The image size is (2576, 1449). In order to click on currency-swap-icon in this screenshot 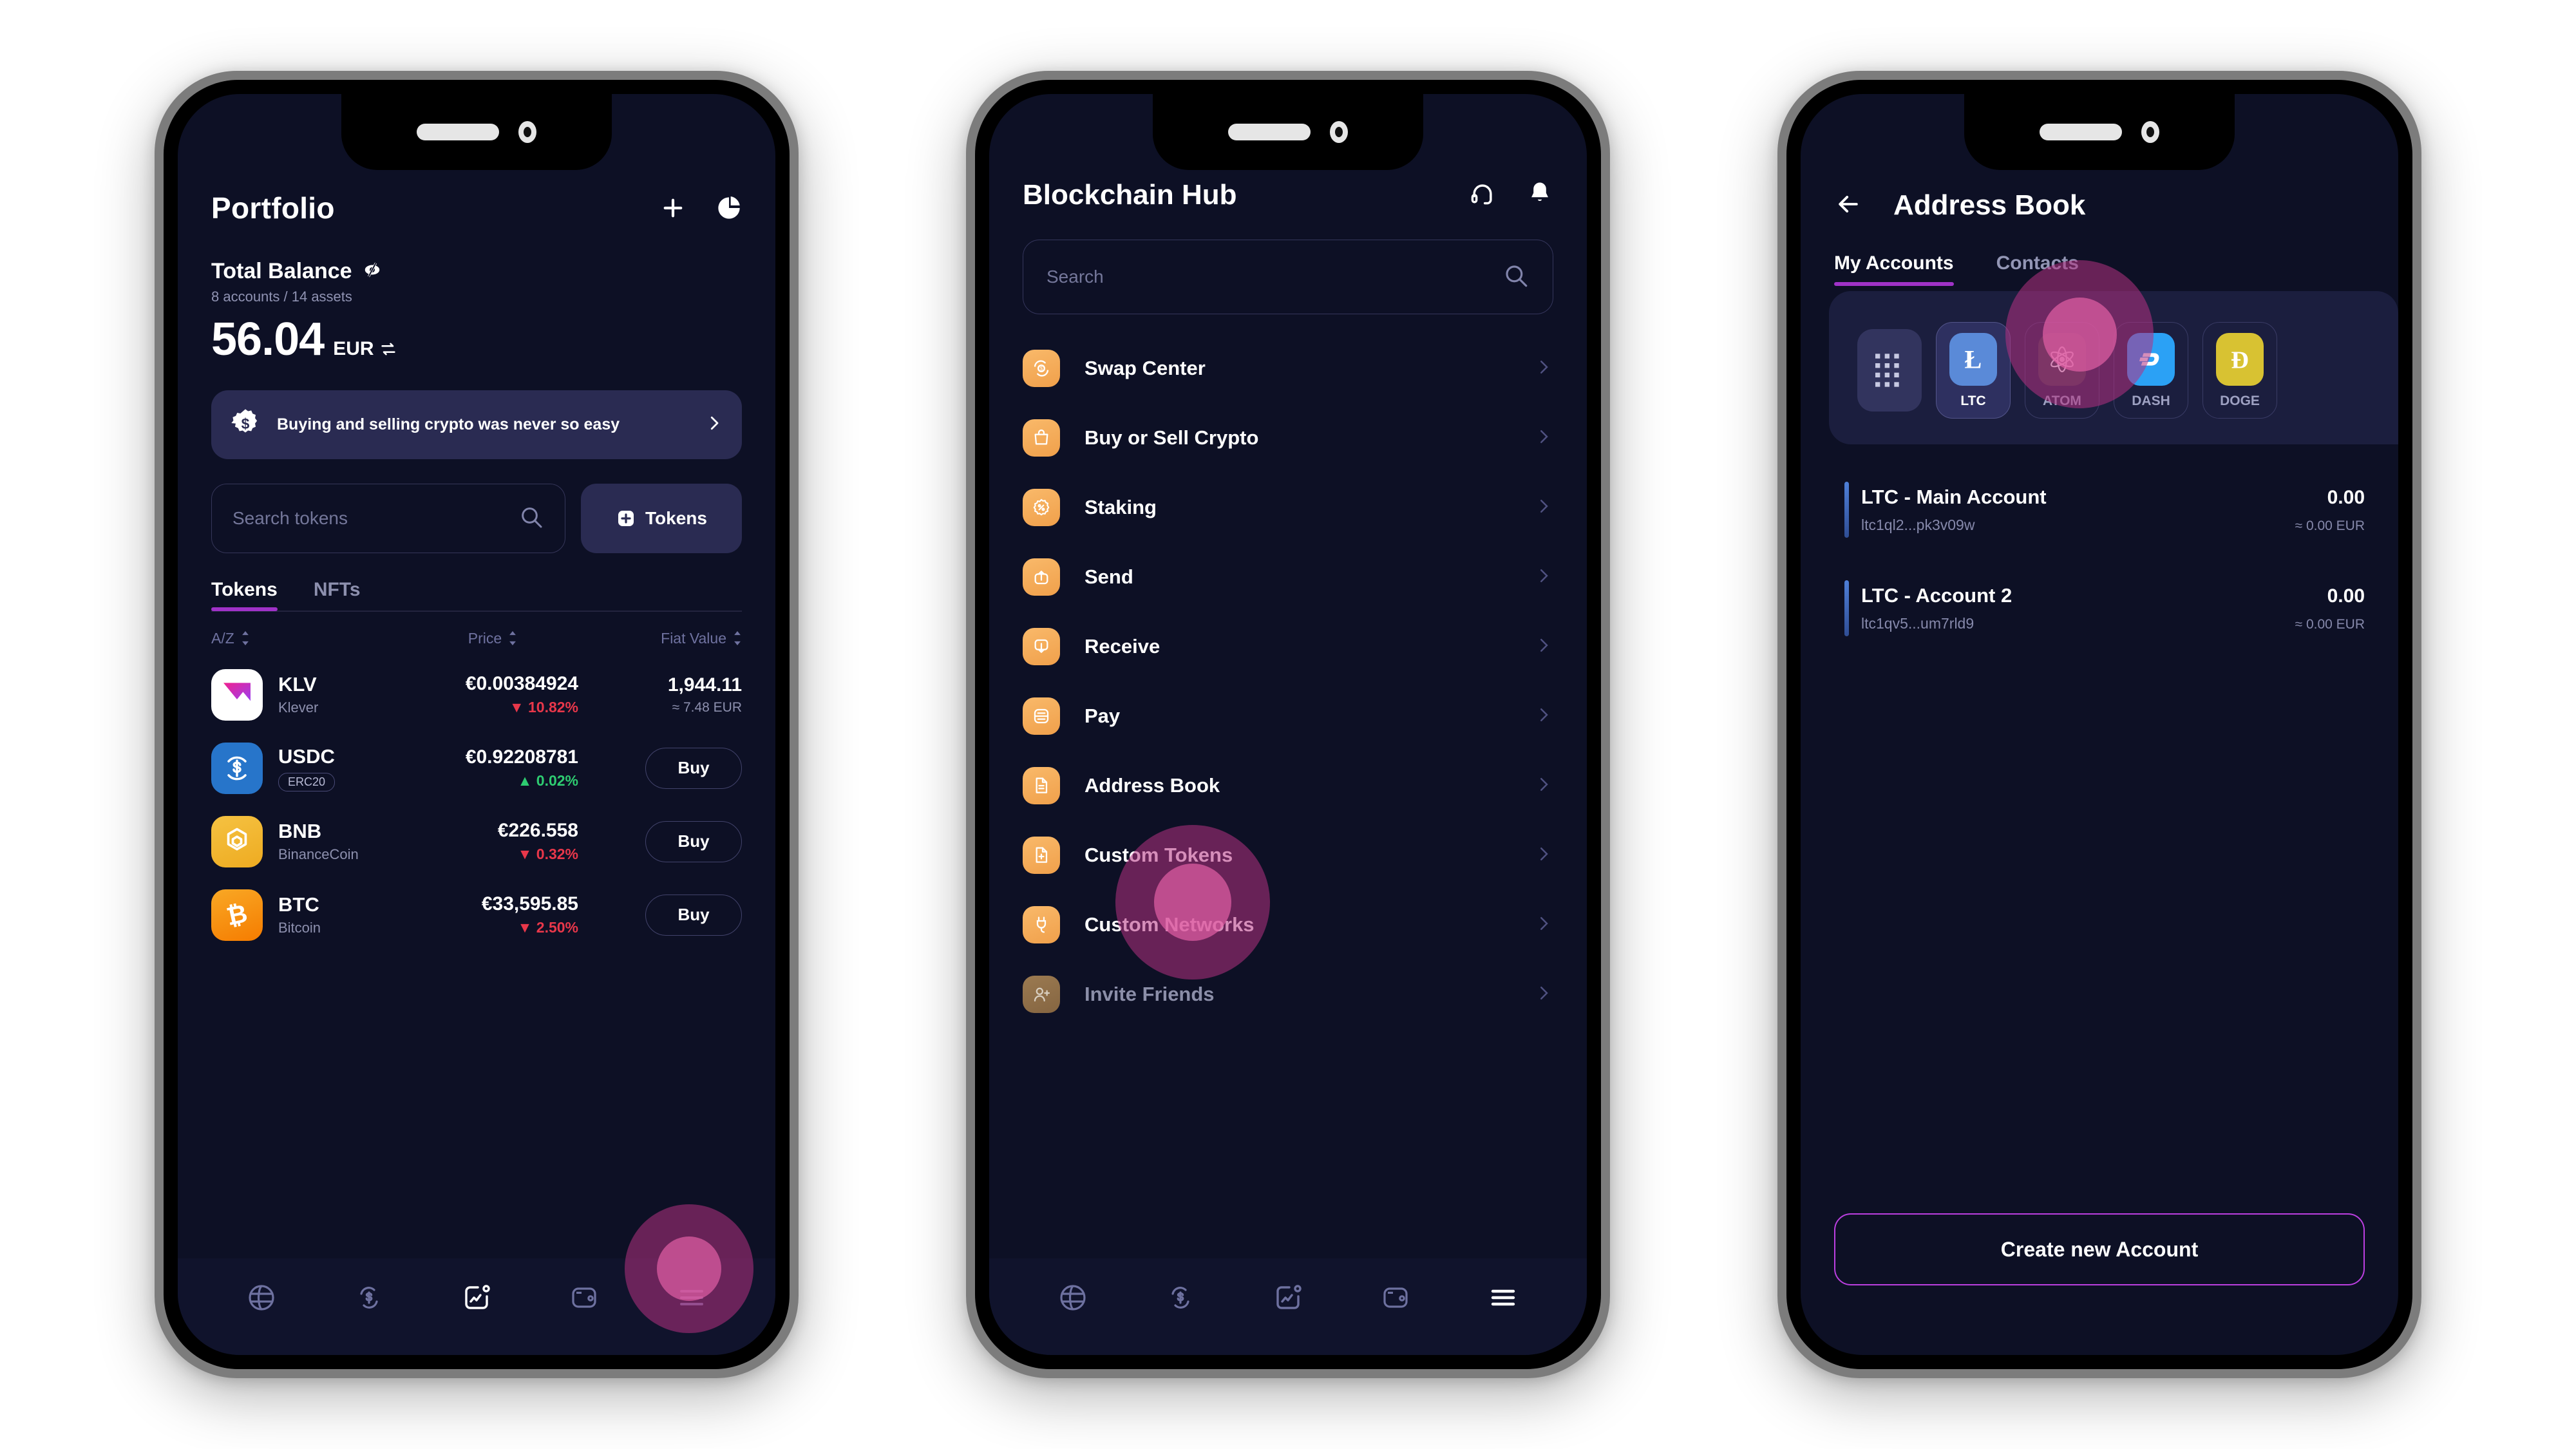, I will do `click(388, 349)`.